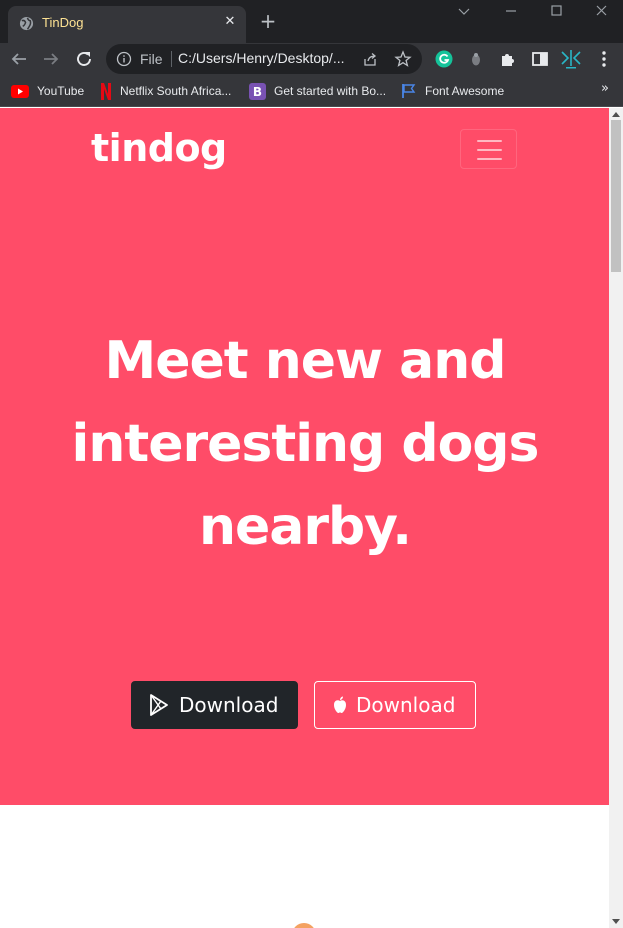  I want to click on more-vert-icon, so click(604, 59).